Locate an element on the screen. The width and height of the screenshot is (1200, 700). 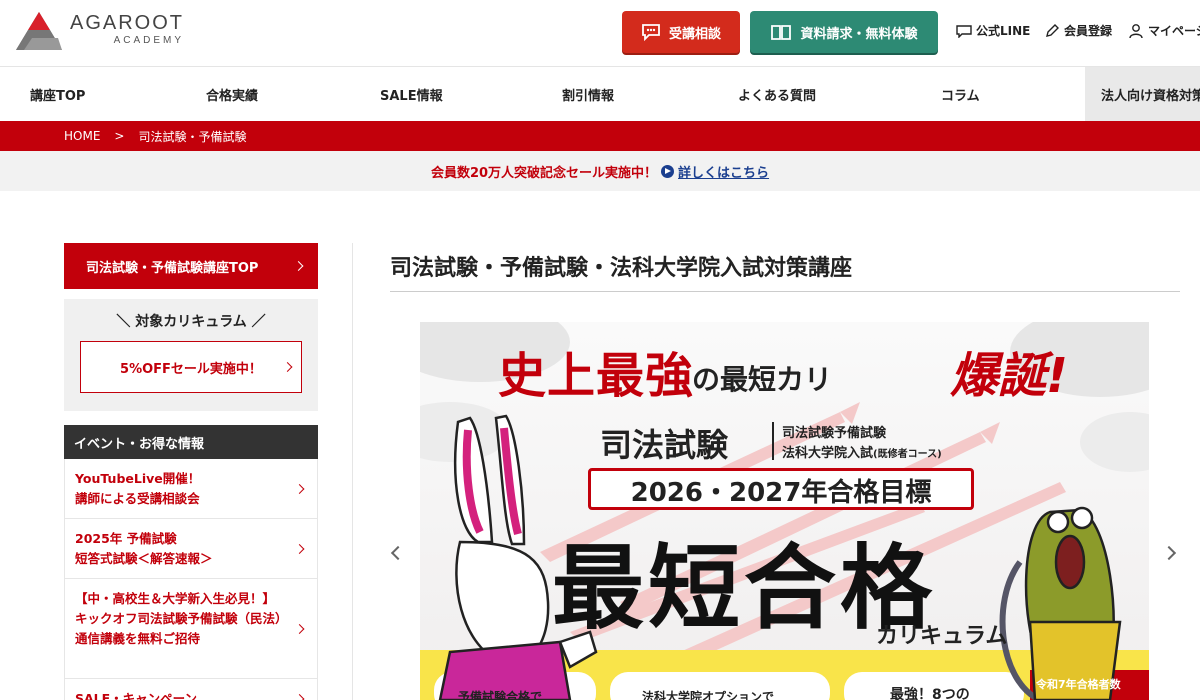
request-button: 資料請求・無料体験 is located at coordinates (844, 32).